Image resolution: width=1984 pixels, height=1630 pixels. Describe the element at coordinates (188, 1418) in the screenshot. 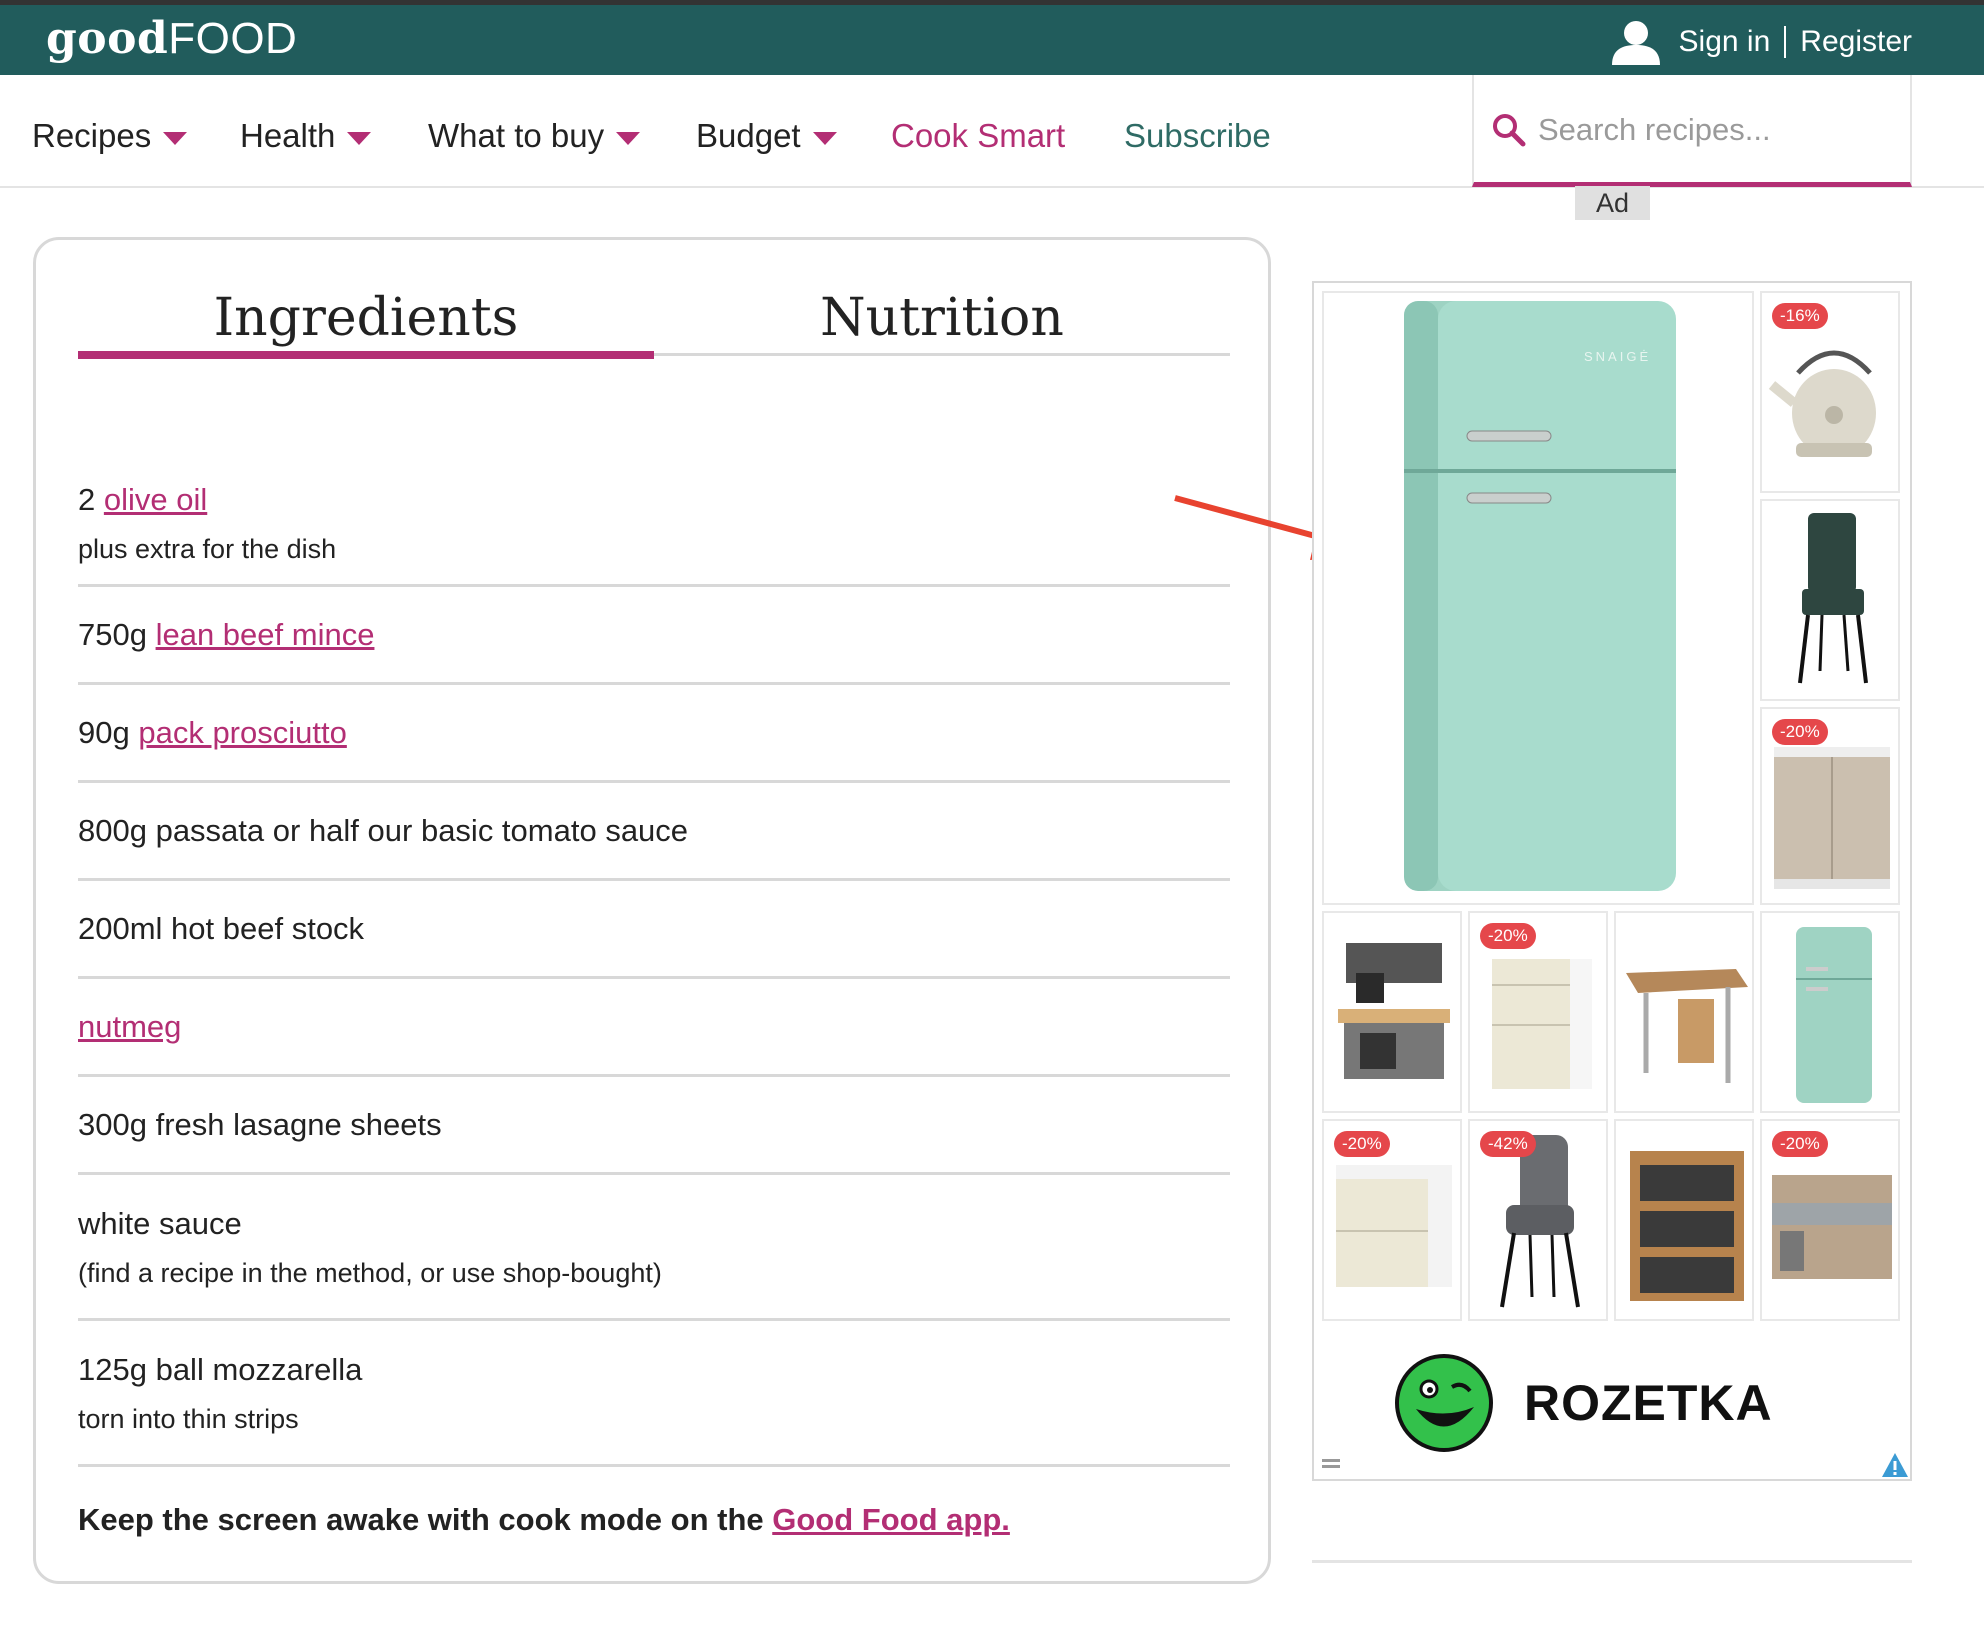

I see `ingredient-note: torn into thin strips` at that location.